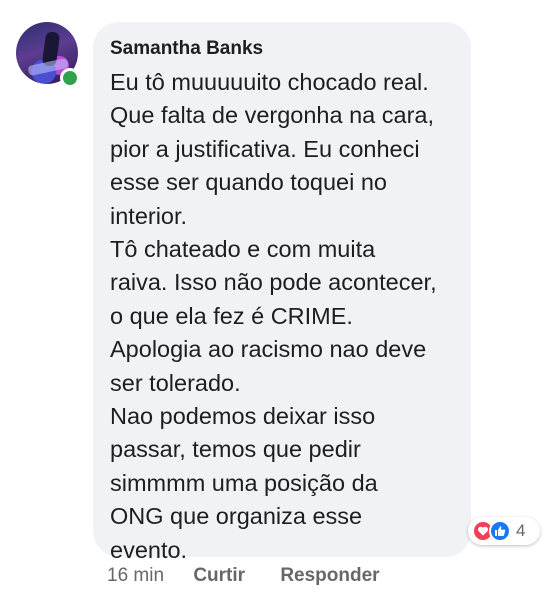 This screenshot has width=560, height=600. Describe the element at coordinates (273, 282) in the screenshot. I see `comment-line: raiva. Isso não pode acontecer,` at that location.